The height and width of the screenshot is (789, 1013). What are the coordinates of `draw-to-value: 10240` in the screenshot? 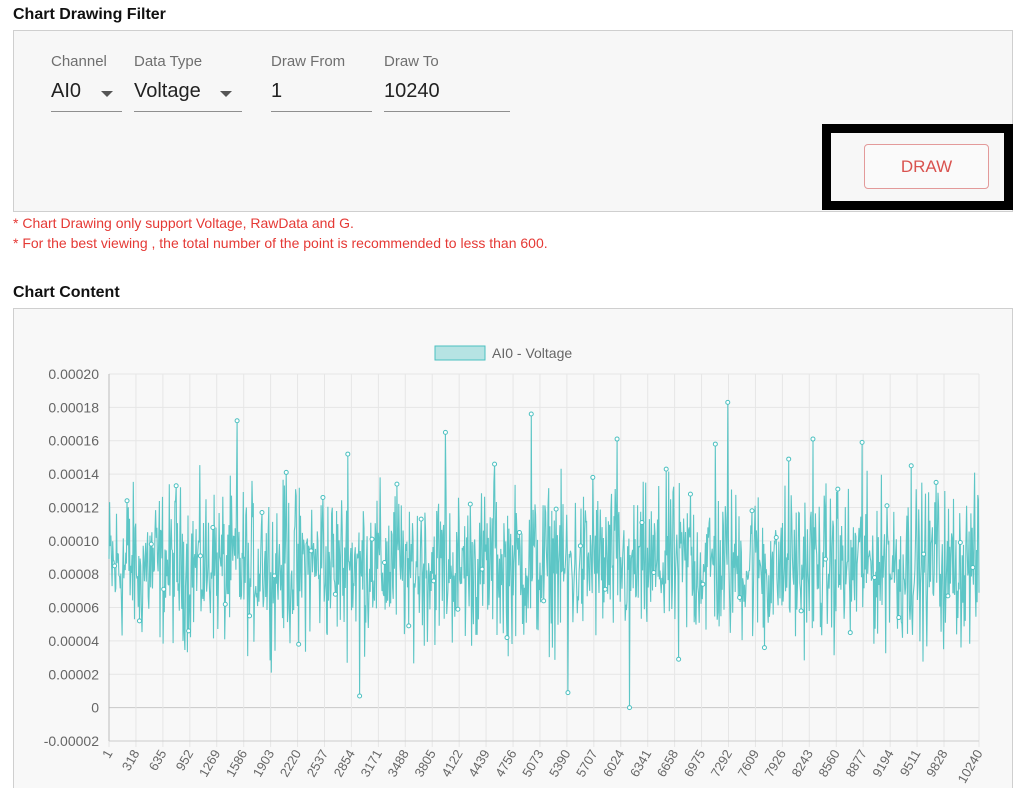 It's located at (412, 91).